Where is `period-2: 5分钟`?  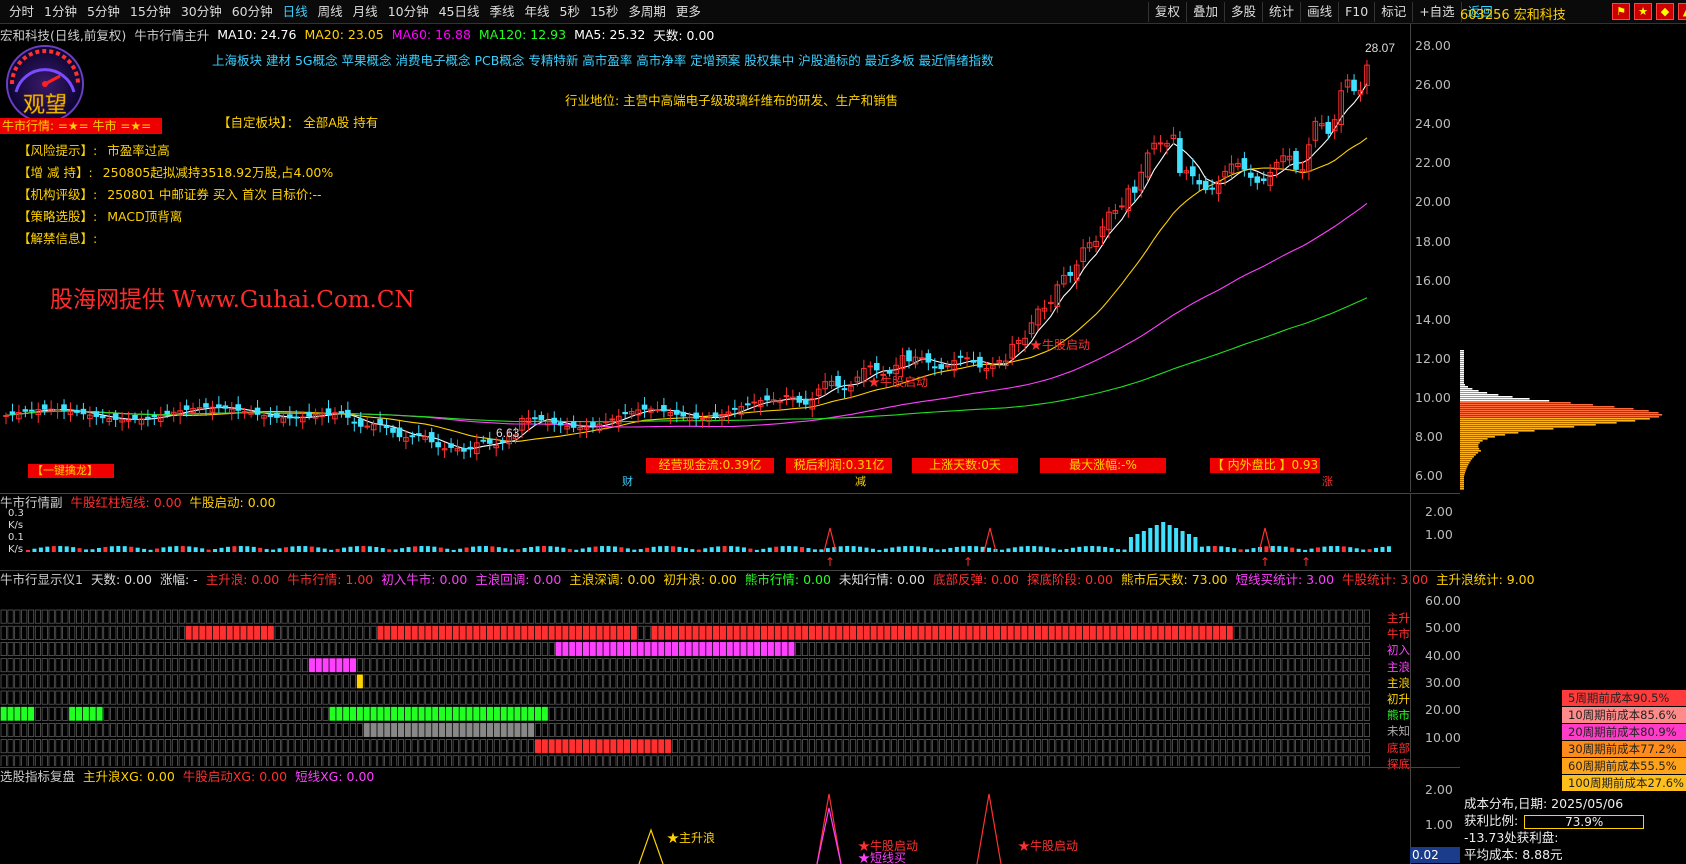 period-2: 5分钟 is located at coordinates (103, 12).